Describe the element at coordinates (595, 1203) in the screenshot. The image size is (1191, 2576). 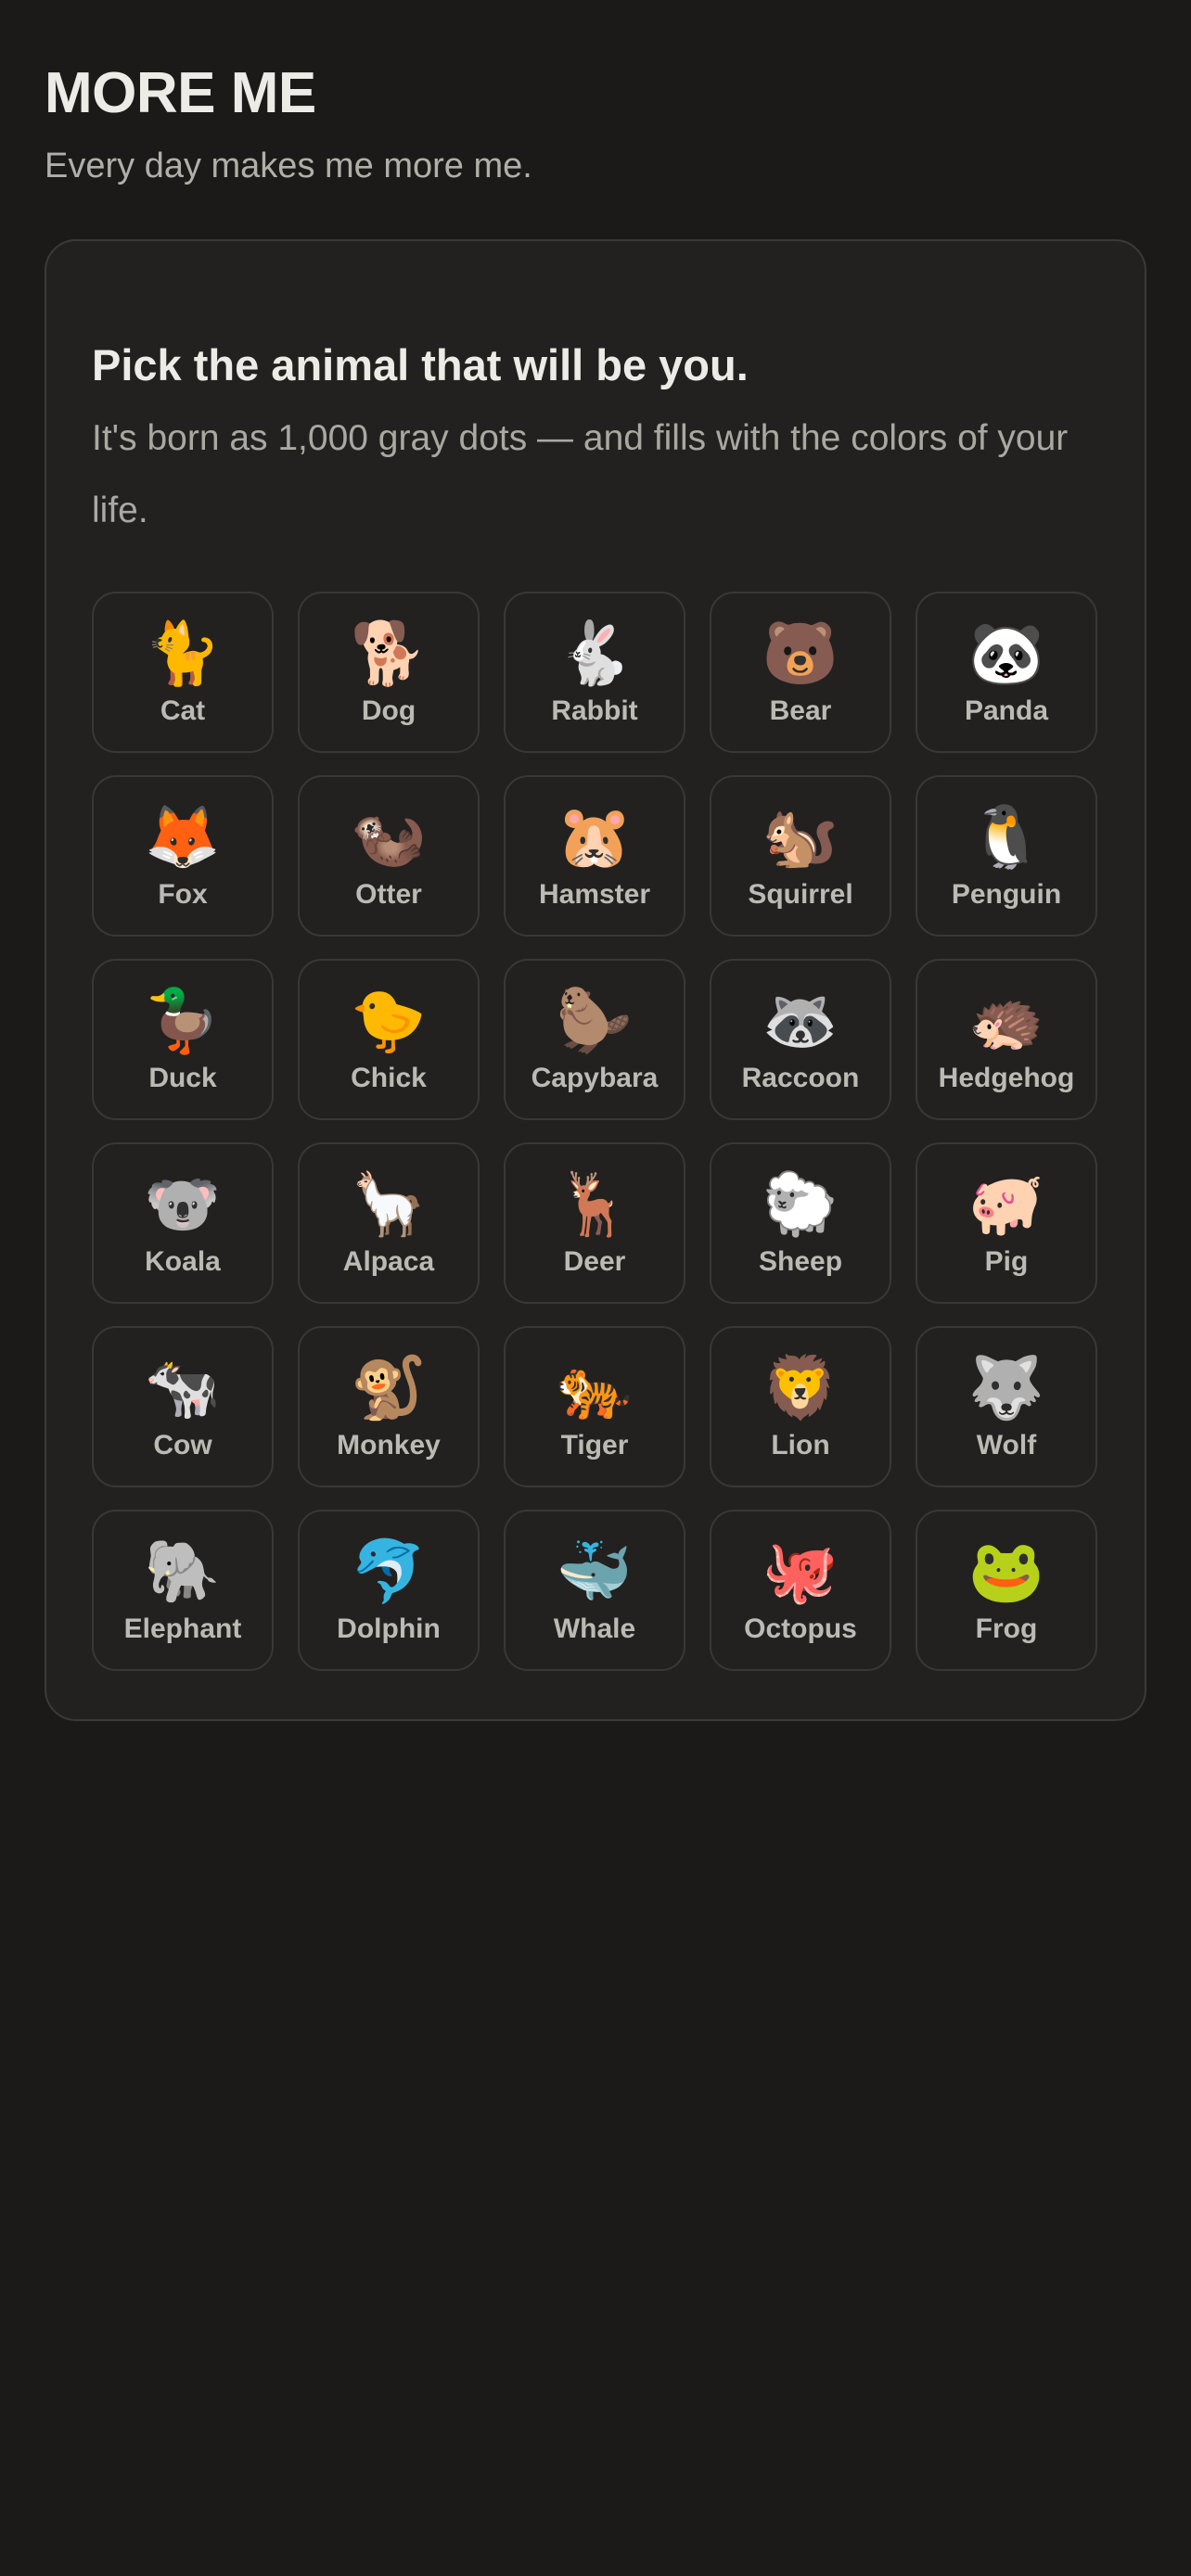
I see `deer-icon: 🦌` at that location.